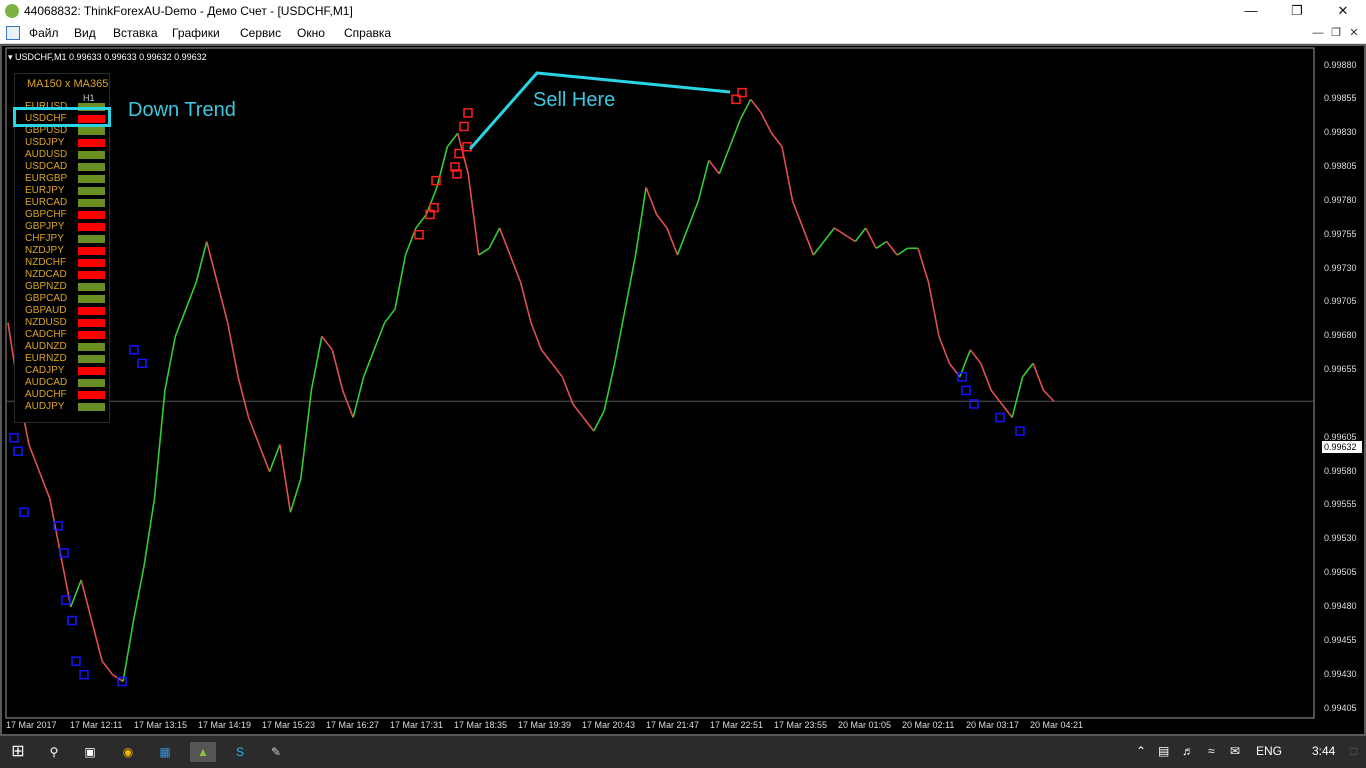 Image resolution: width=1366 pixels, height=768 pixels. What do you see at coordinates (45, 226) in the screenshot?
I see `pair-name: GBPJPY` at bounding box center [45, 226].